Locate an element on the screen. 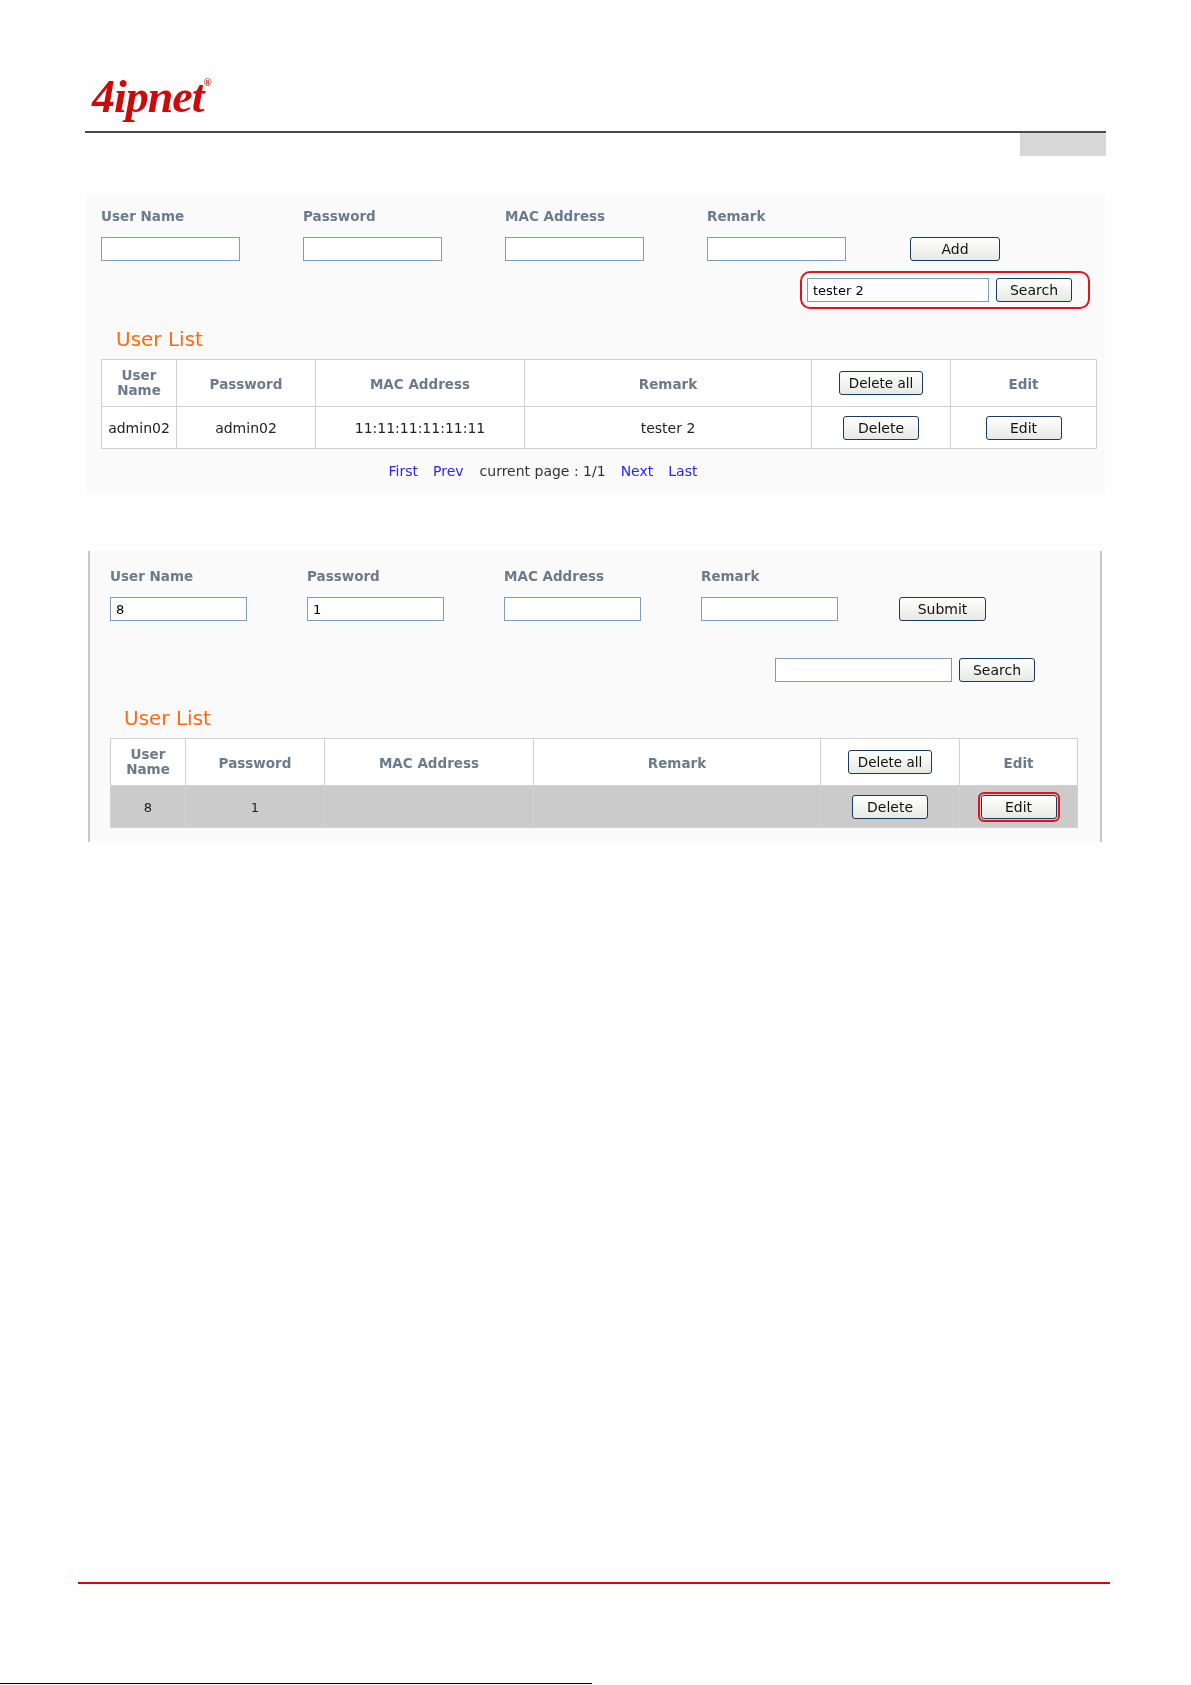 The width and height of the screenshot is (1191, 1685). page-link: Next is located at coordinates (637, 471).